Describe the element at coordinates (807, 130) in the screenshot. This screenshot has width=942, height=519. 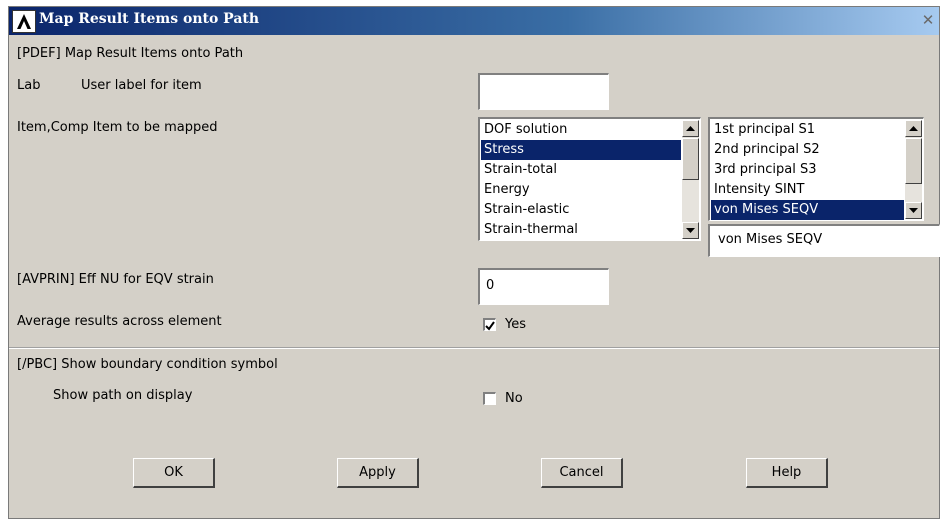
I see `list-item: 1st principal S1` at that location.